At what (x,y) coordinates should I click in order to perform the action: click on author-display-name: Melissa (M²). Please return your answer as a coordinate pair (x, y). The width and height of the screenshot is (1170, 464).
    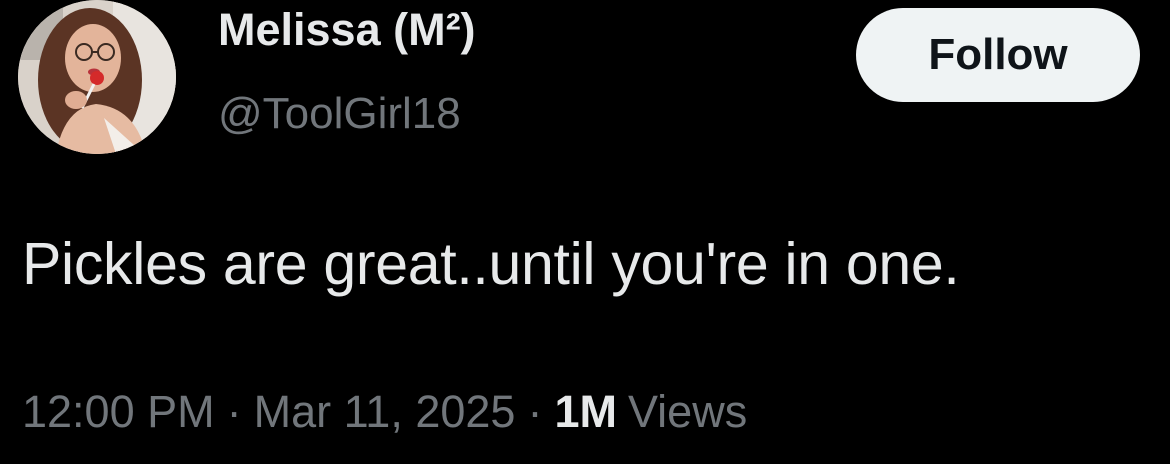
    Looking at the image, I should click on (347, 30).